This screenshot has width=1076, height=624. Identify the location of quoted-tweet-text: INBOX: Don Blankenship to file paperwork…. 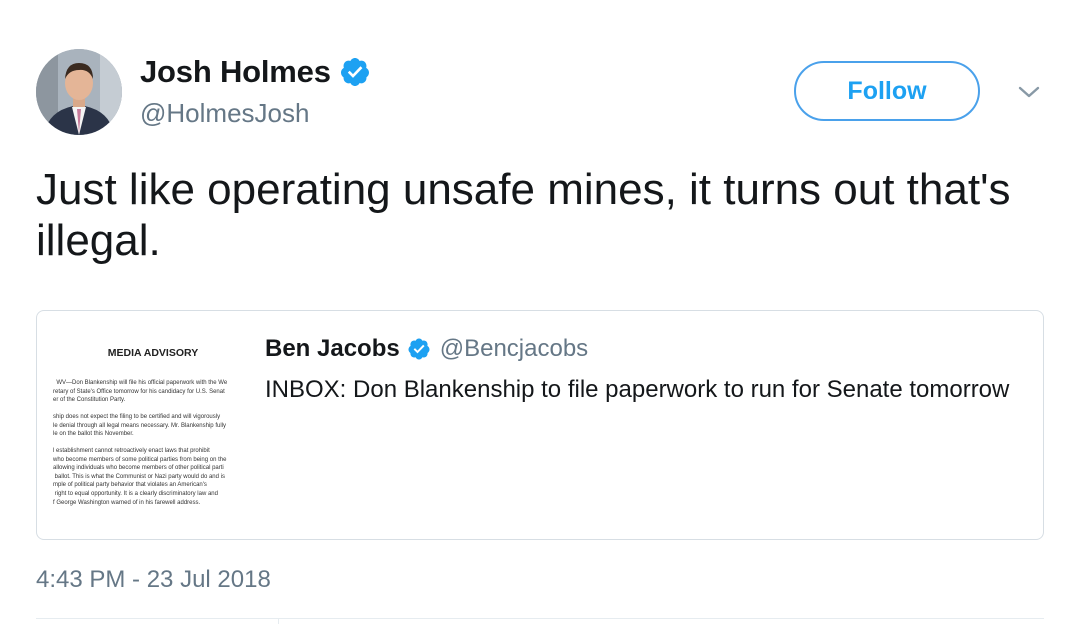
(637, 389).